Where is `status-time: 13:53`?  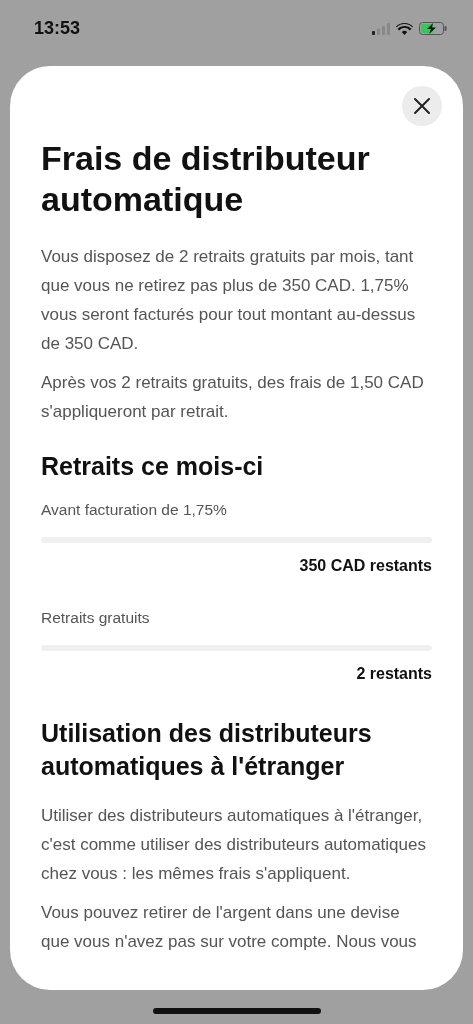
status-time: 13:53 is located at coordinates (57, 28).